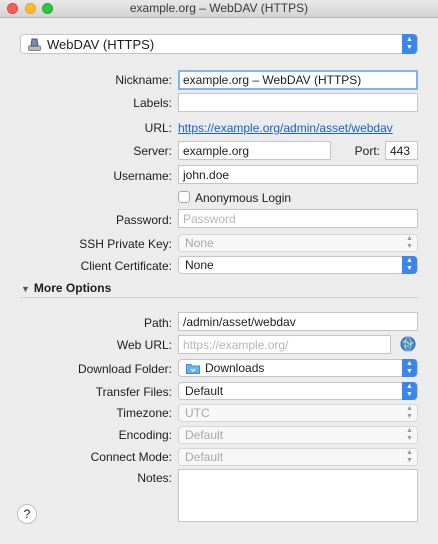  What do you see at coordinates (34, 44) in the screenshot?
I see `disk-icon` at bounding box center [34, 44].